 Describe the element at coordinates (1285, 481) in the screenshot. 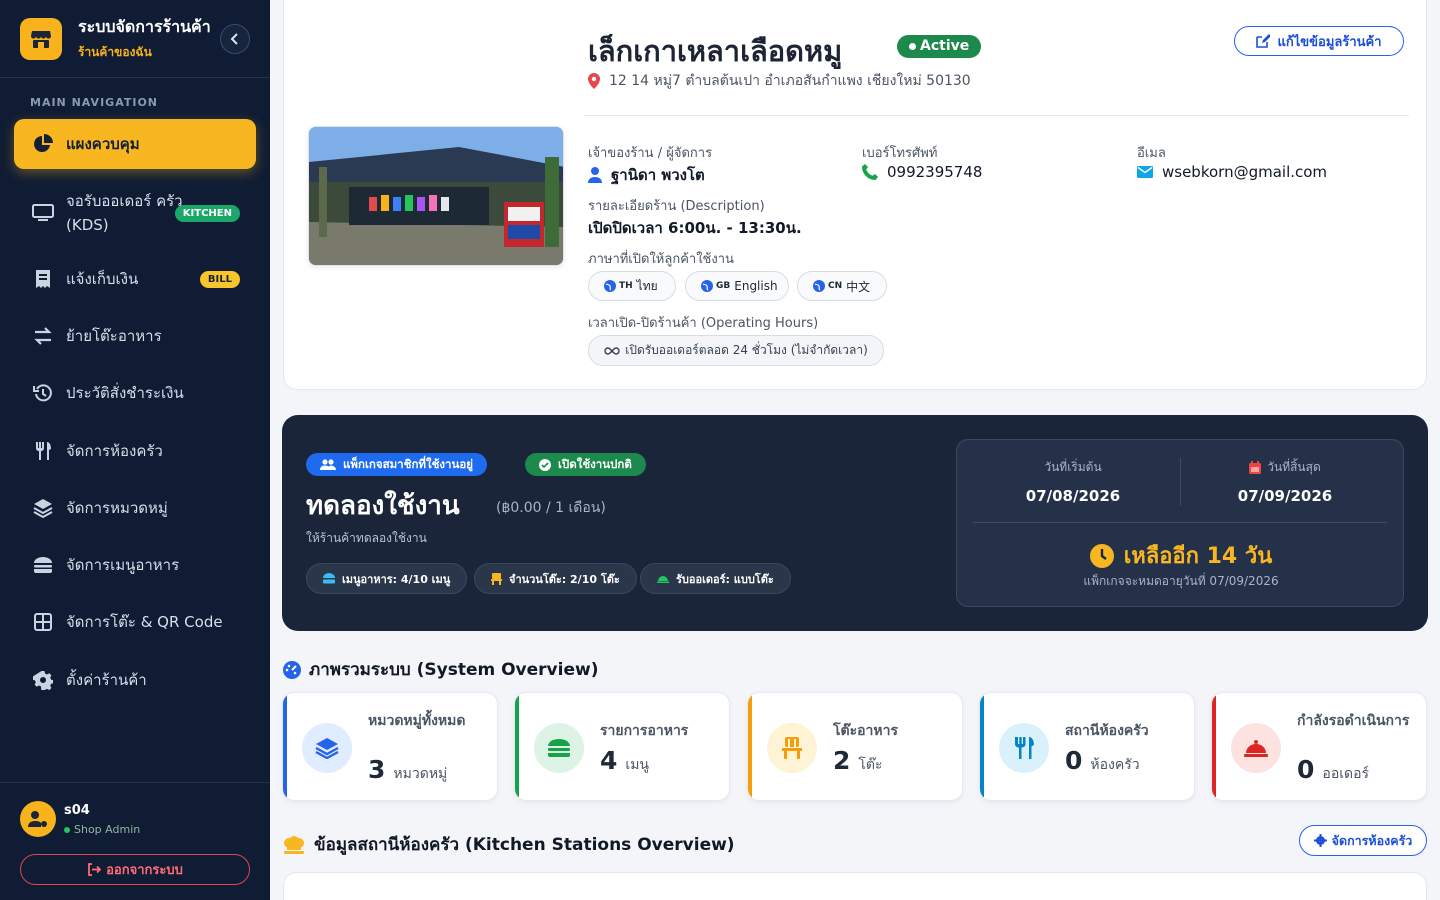

I see `end-date-block: วันที่สิ้นสุด 07/09/2026` at that location.